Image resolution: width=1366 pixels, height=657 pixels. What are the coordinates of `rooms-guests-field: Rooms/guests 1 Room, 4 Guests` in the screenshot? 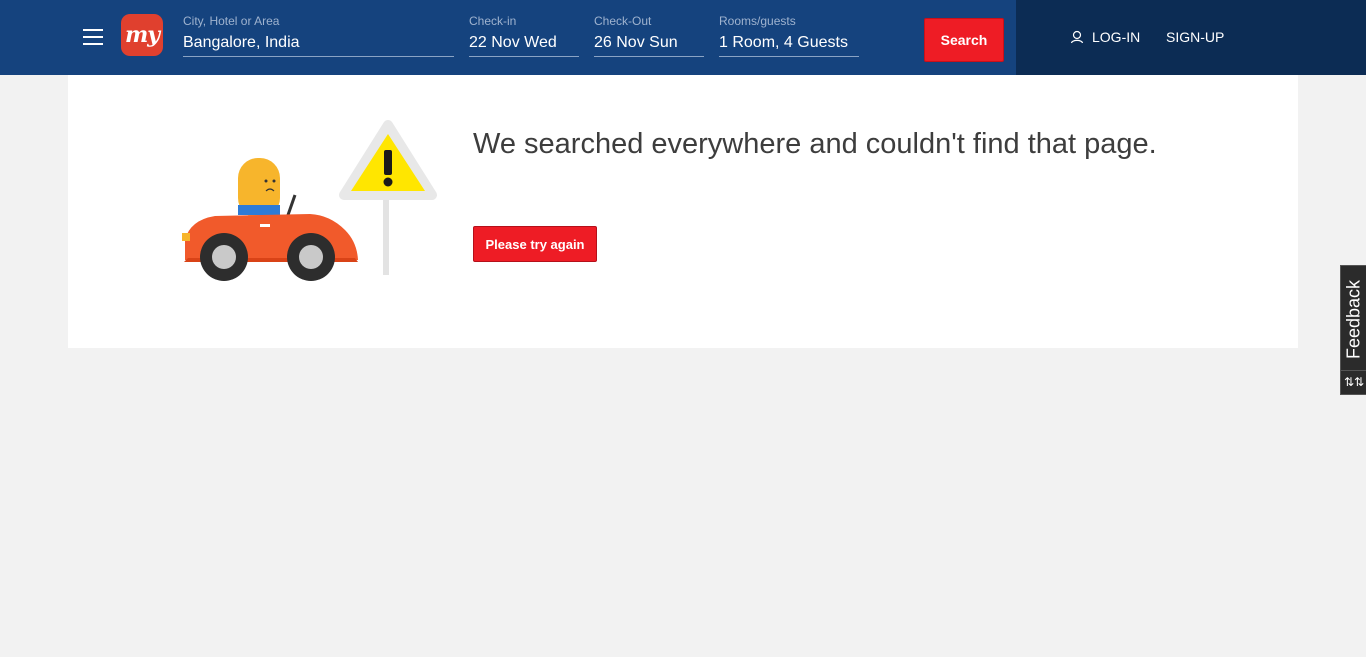 It's located at (789, 35).